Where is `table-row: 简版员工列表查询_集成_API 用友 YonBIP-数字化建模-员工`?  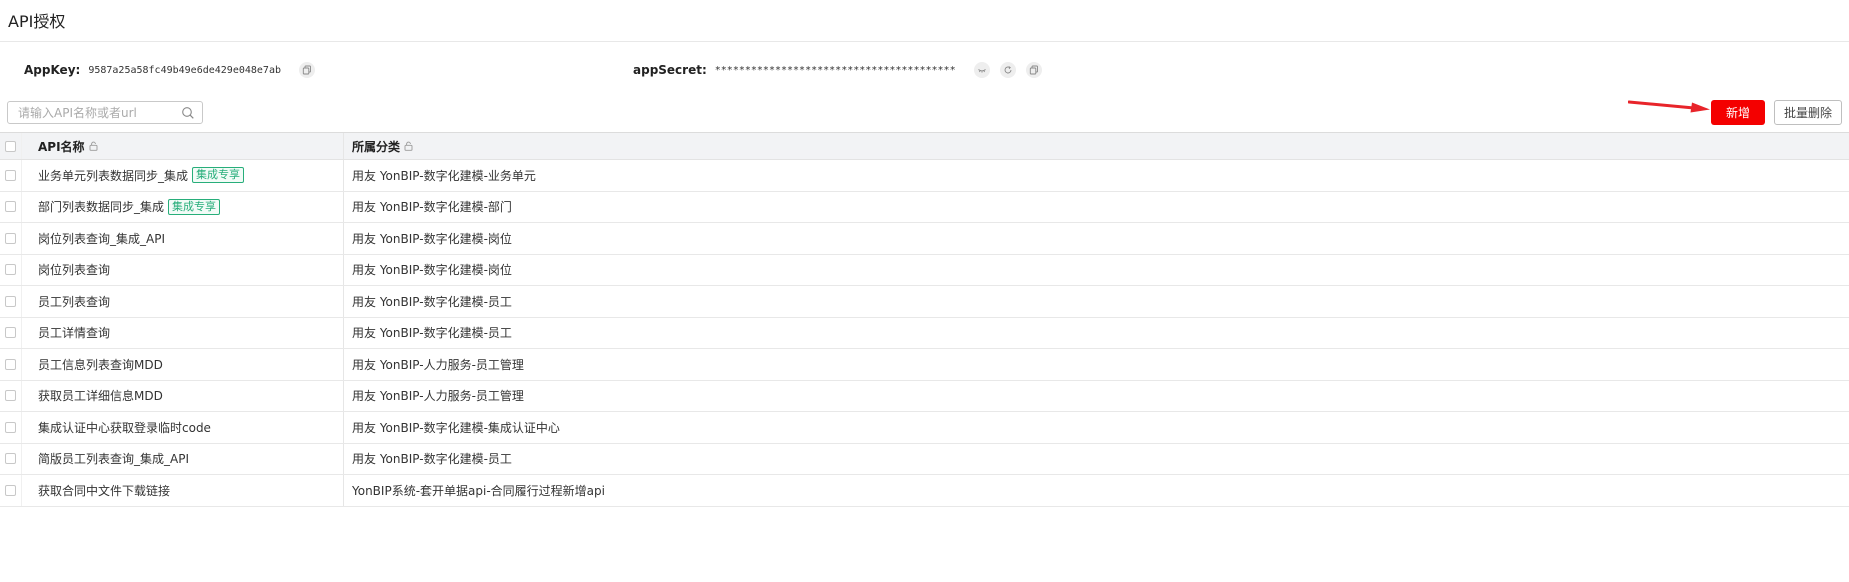
table-row: 简版员工列表查询_集成_API 用友 YonBIP-数字化建模-员工 is located at coordinates (924, 459).